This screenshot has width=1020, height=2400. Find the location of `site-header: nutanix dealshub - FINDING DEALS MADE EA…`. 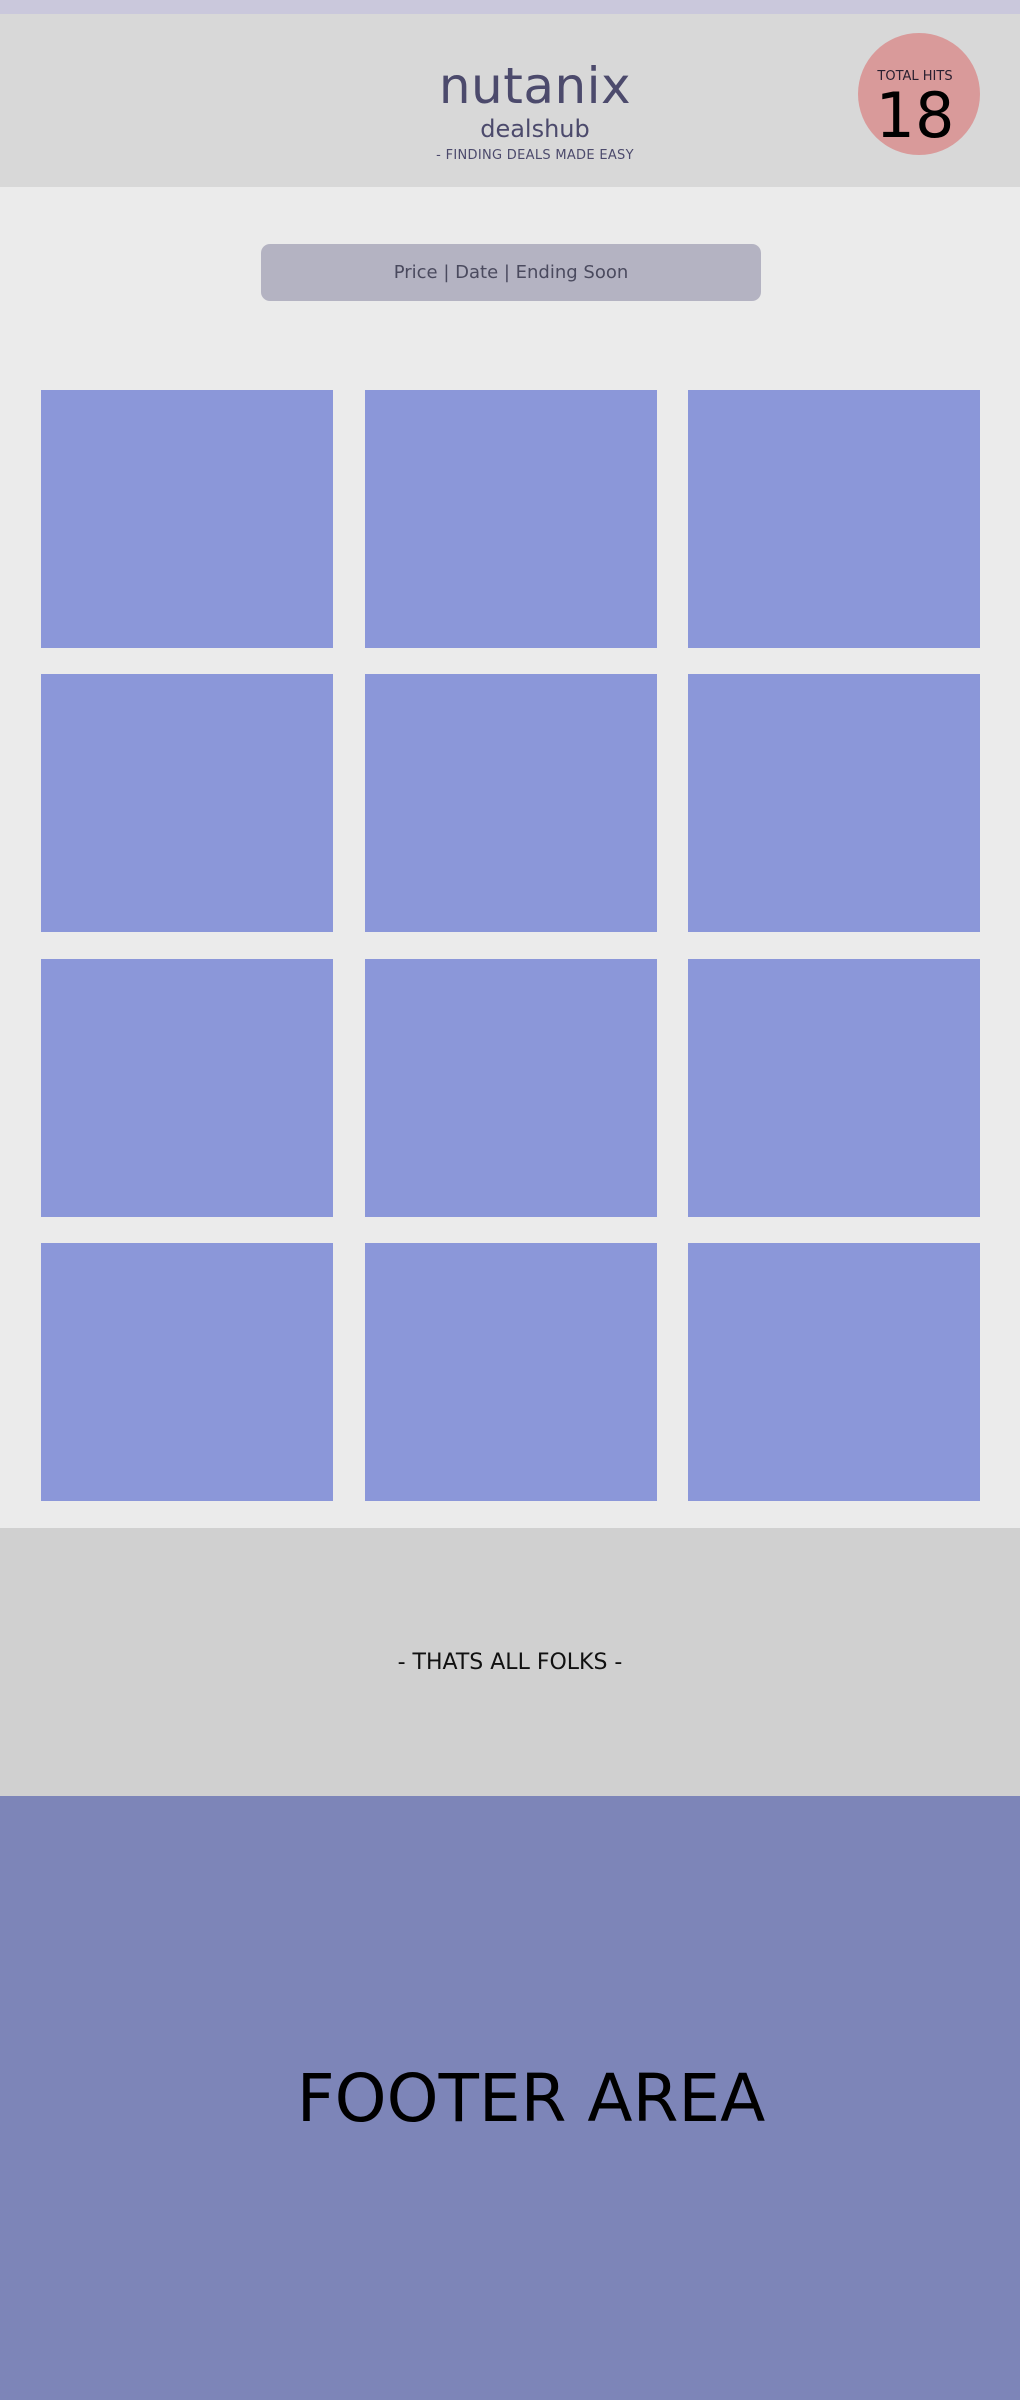

site-header: nutanix dealshub - FINDING DEALS MADE EA… is located at coordinates (510, 100).